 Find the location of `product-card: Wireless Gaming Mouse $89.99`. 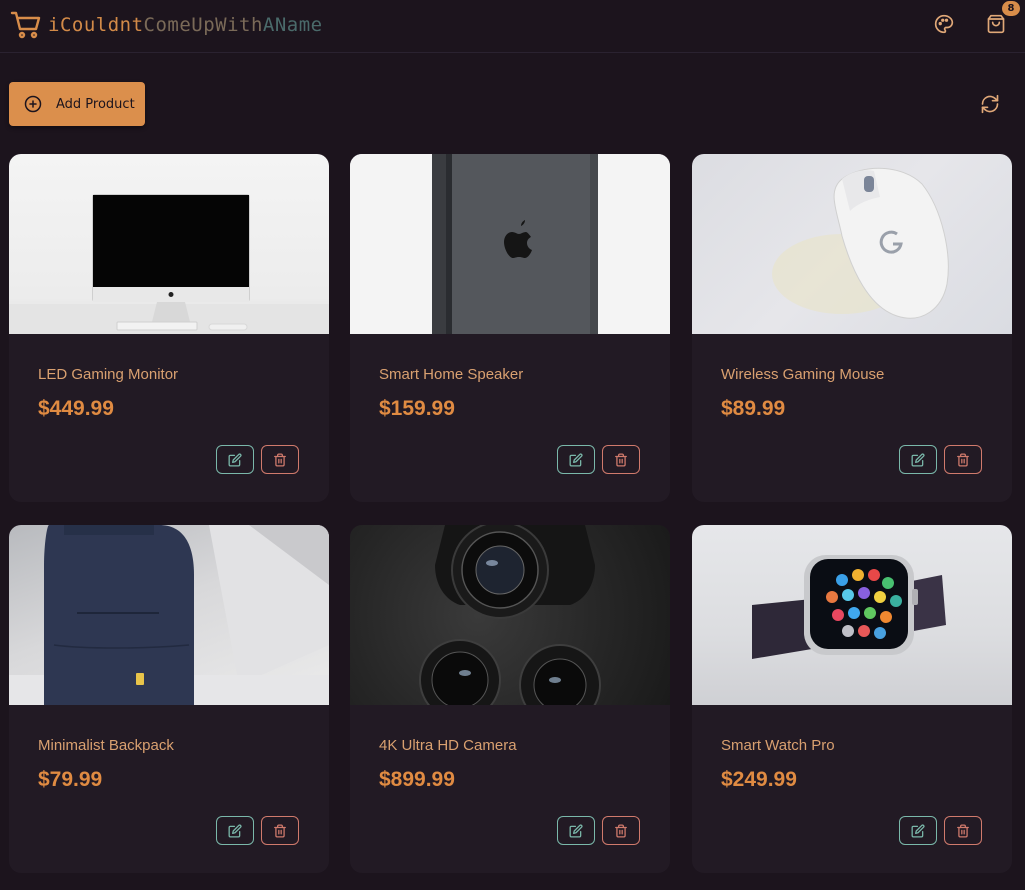

product-card: Wireless Gaming Mouse $89.99 is located at coordinates (852, 328).